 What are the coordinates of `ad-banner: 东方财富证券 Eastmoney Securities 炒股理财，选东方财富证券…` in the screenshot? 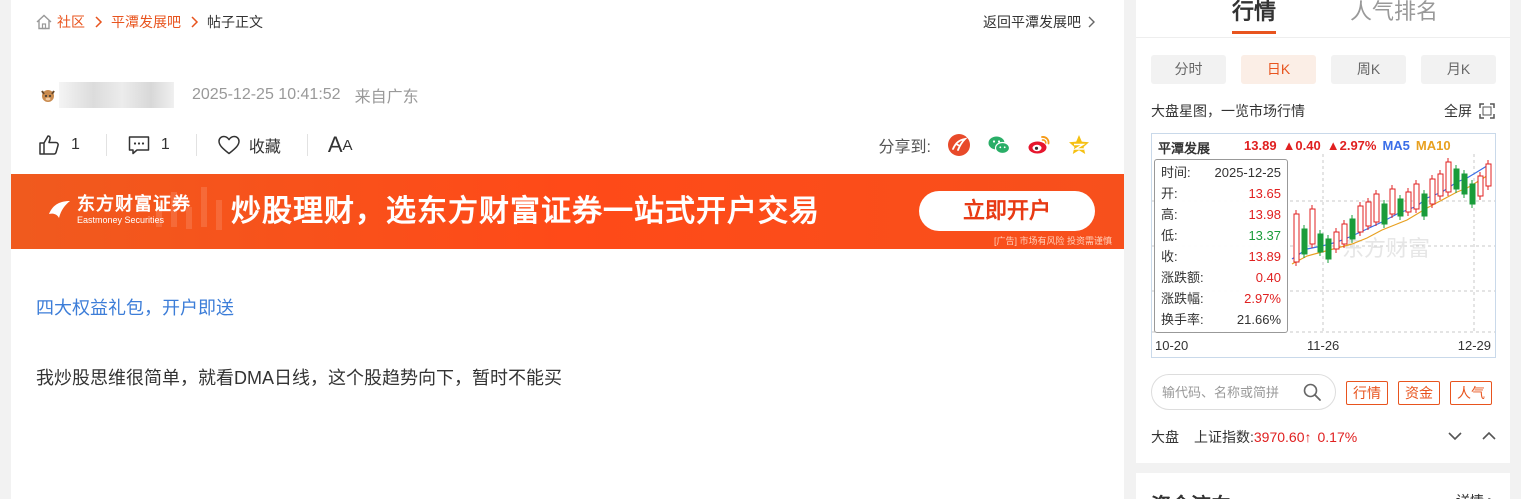 It's located at (567, 211).